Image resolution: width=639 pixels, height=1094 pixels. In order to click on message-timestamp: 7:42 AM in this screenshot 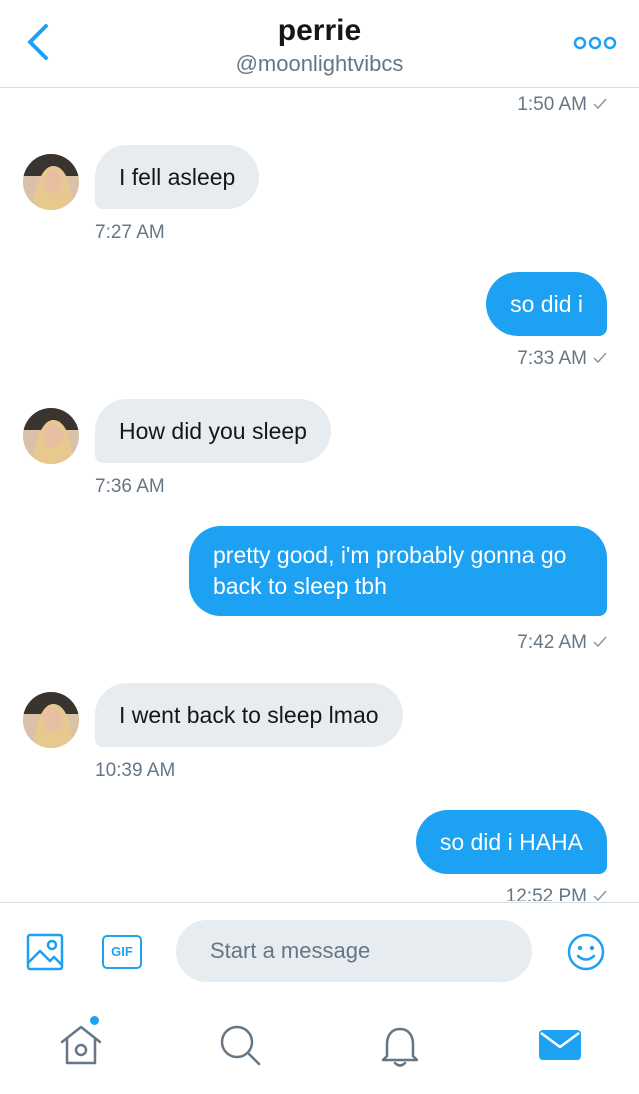, I will do `click(562, 643)`.